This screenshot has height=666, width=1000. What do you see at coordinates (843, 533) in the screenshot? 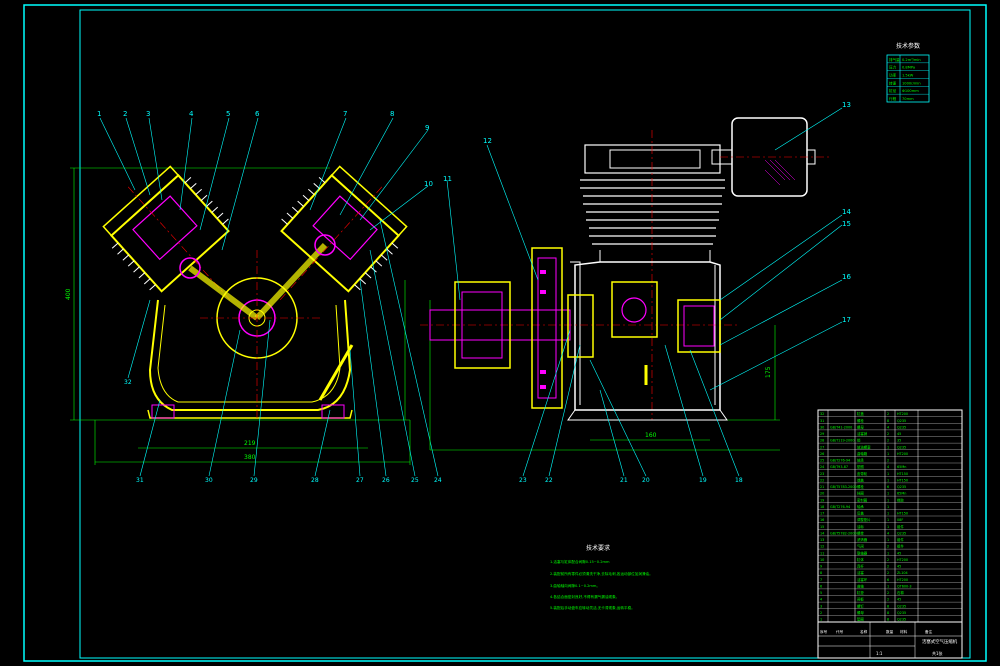
I see `parts-cell: GB/T5782-2000` at bounding box center [843, 533].